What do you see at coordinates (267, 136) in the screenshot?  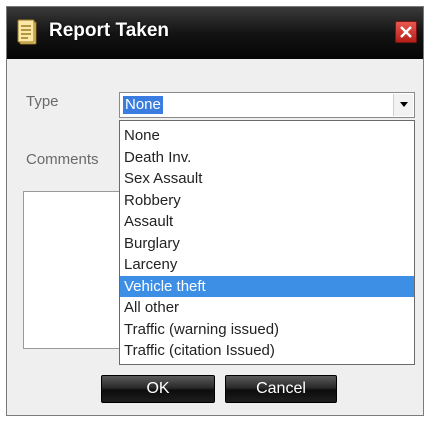 I see `dropdown-option: None` at bounding box center [267, 136].